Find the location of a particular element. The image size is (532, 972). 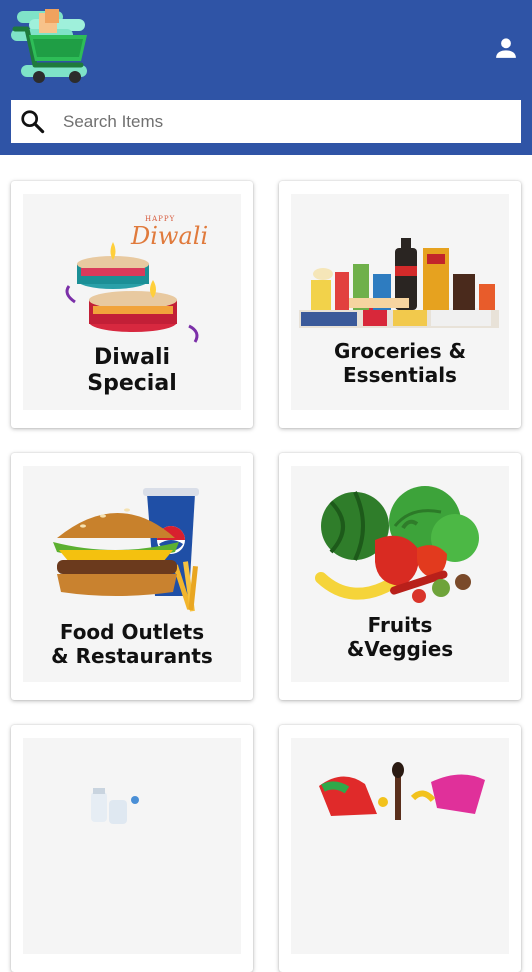

category-image-food: Food Outlets & Restaurants is located at coordinates (132, 574).